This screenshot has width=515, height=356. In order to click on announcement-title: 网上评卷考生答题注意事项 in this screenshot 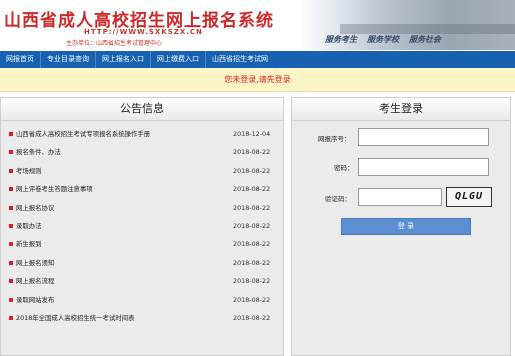, I will do `click(54, 189)`.